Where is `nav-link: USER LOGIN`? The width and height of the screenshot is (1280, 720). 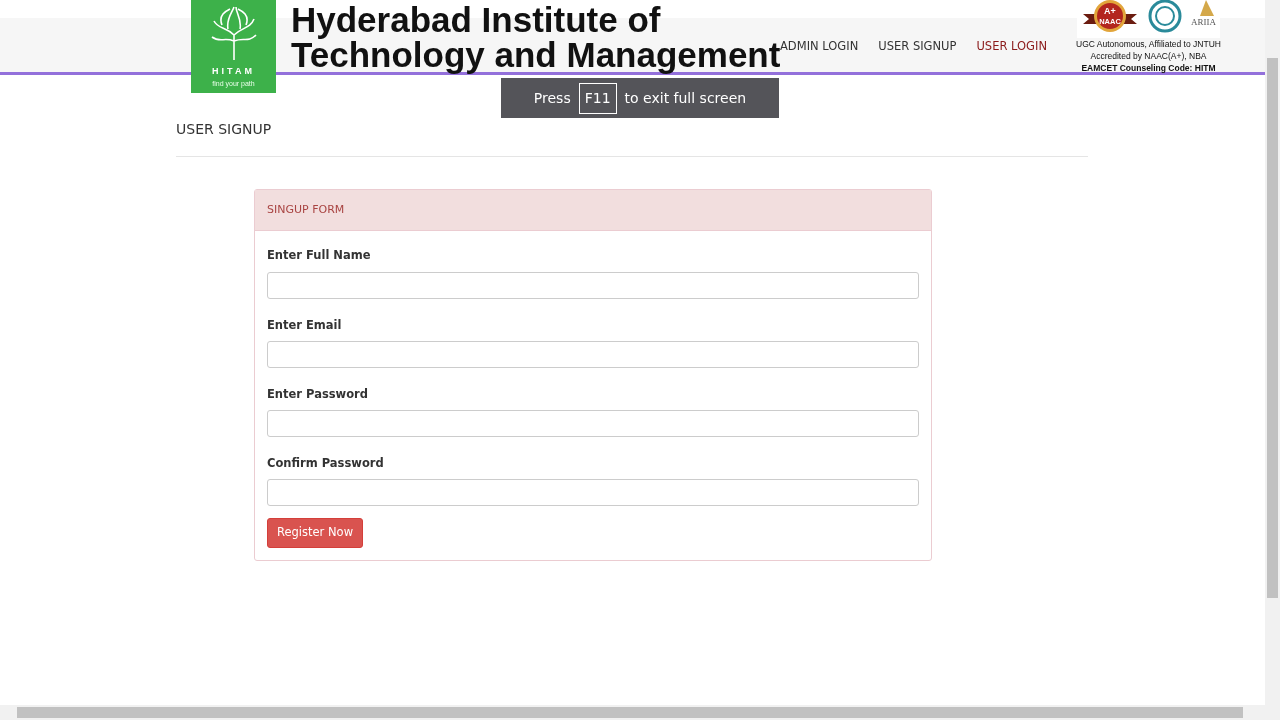
nav-link: USER LOGIN is located at coordinates (1012, 47).